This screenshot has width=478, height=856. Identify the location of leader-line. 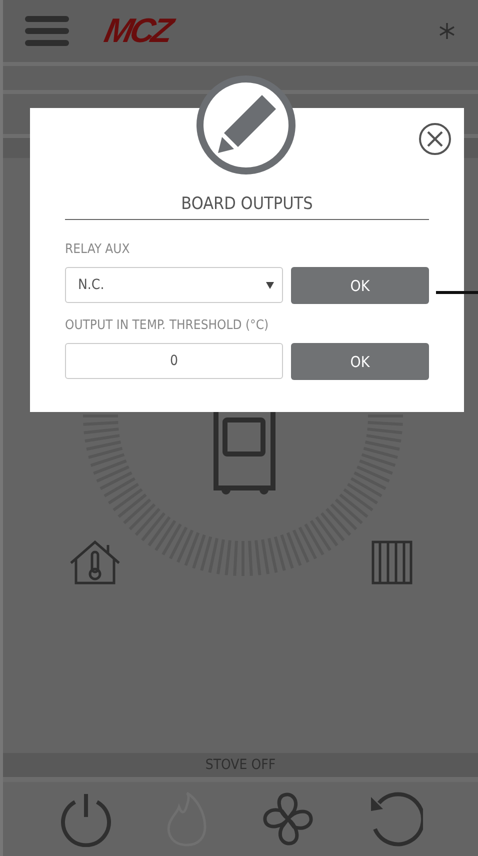
(457, 292).